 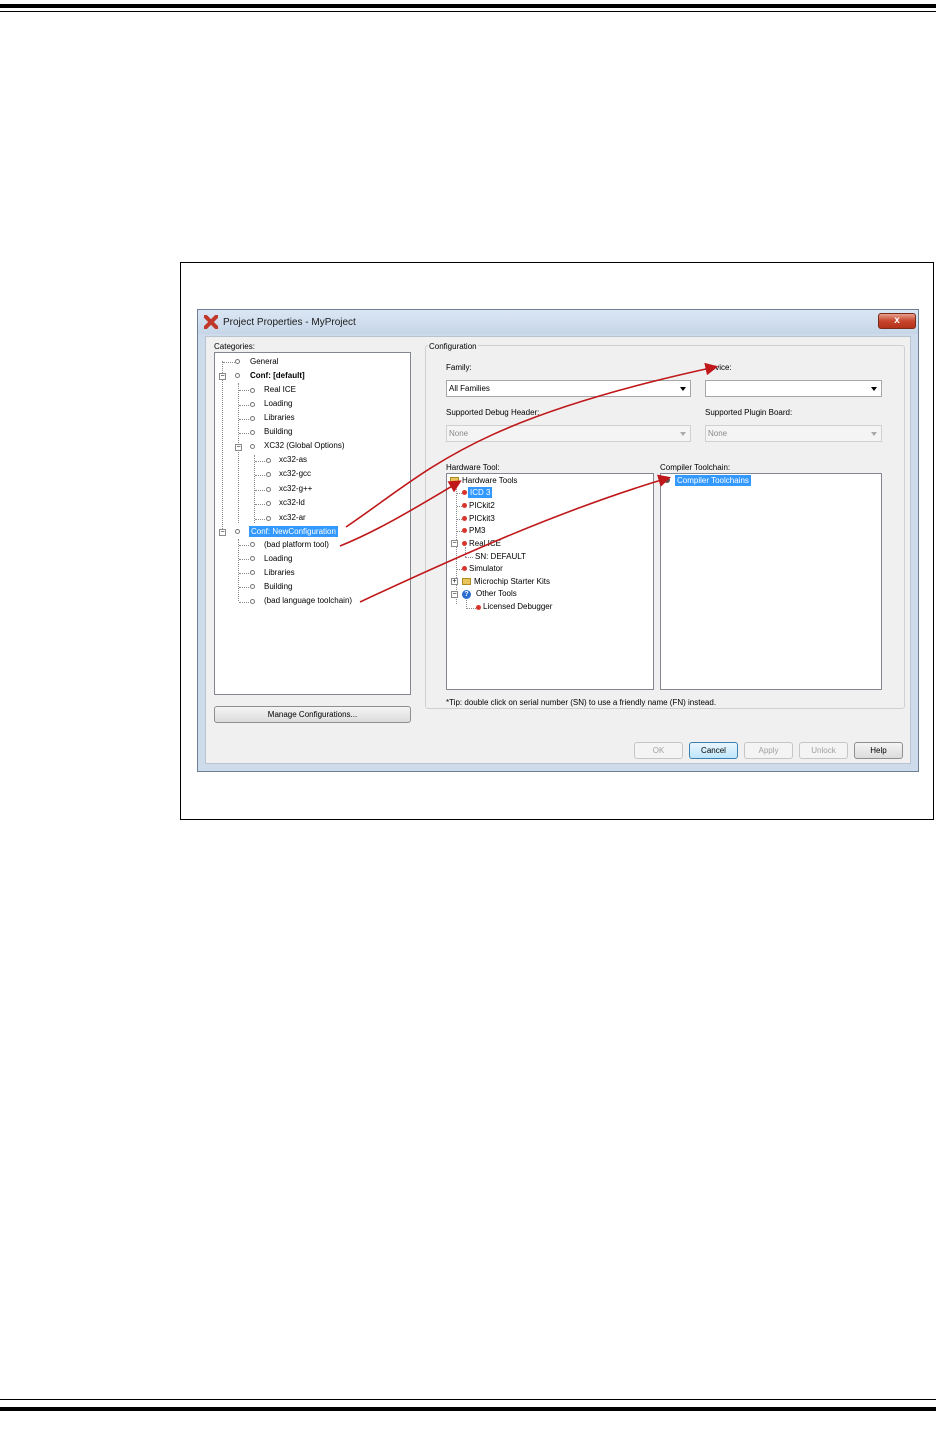 I want to click on category-real-ice: Real ICE, so click(x=280, y=389).